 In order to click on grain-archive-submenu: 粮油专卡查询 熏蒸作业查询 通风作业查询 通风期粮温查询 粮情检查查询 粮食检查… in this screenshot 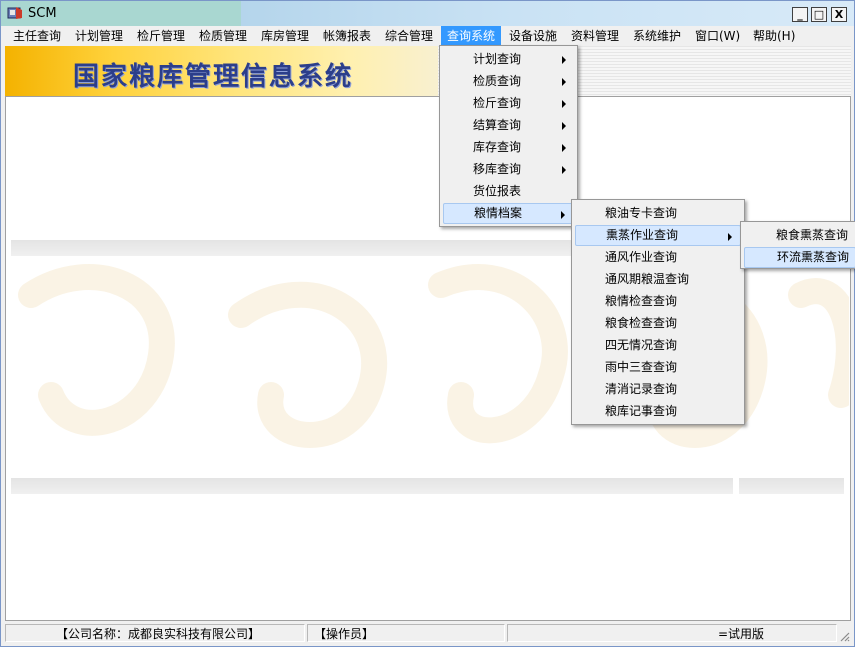, I will do `click(658, 312)`.